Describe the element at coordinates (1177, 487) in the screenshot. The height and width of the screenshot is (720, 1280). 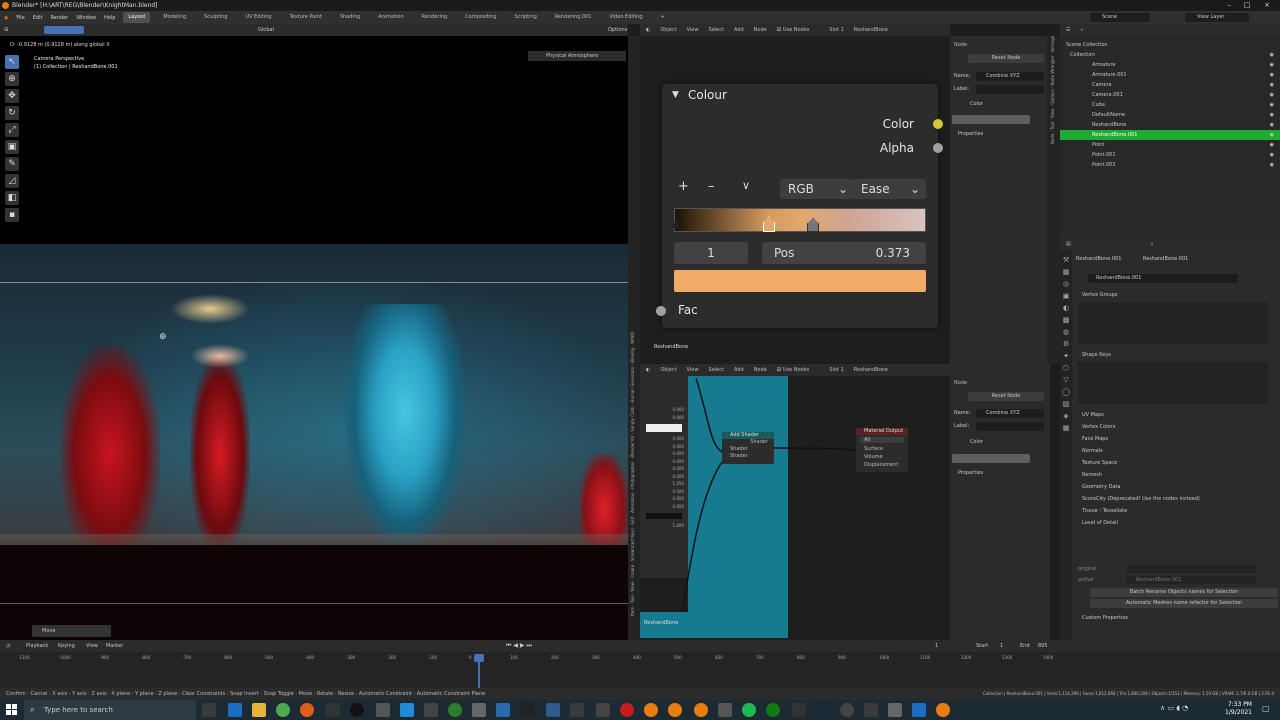
I see `geometry-data-section: Geometry Data` at that location.